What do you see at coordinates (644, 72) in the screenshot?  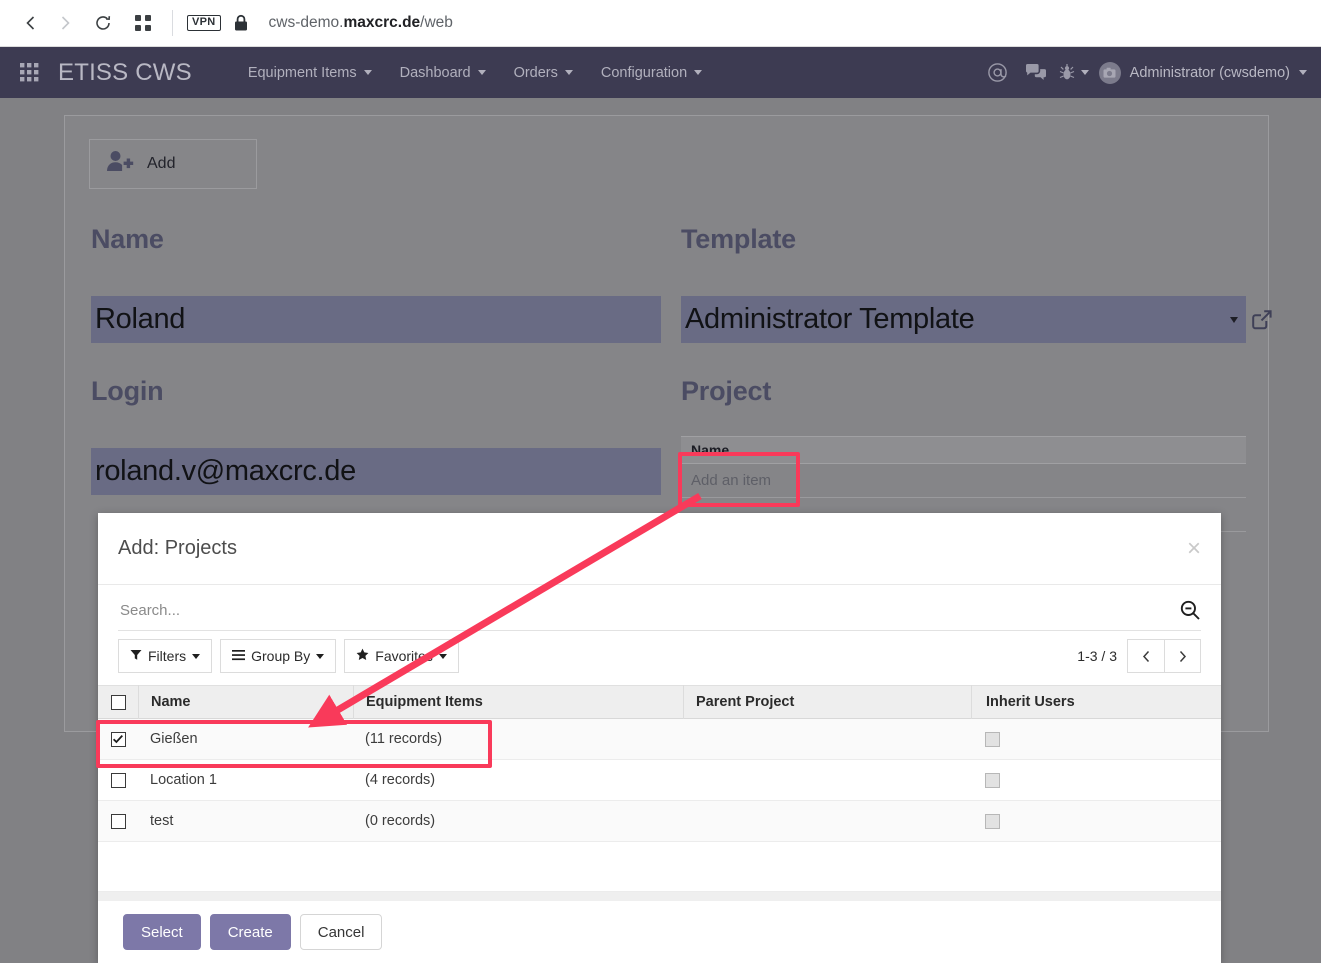 I see `nav-menu-label: Configuration` at bounding box center [644, 72].